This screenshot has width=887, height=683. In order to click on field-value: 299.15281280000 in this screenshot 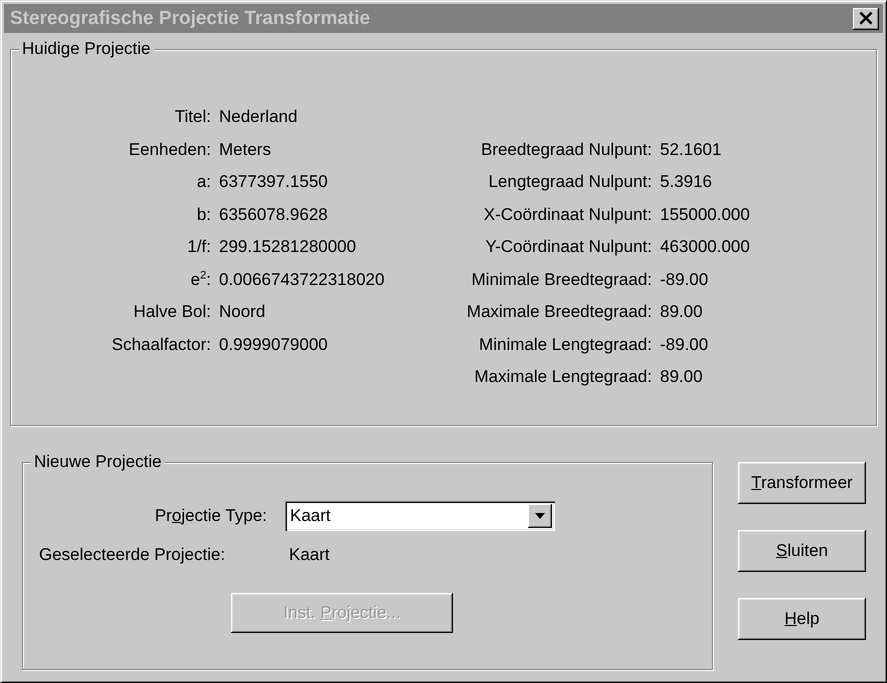, I will do `click(288, 247)`.